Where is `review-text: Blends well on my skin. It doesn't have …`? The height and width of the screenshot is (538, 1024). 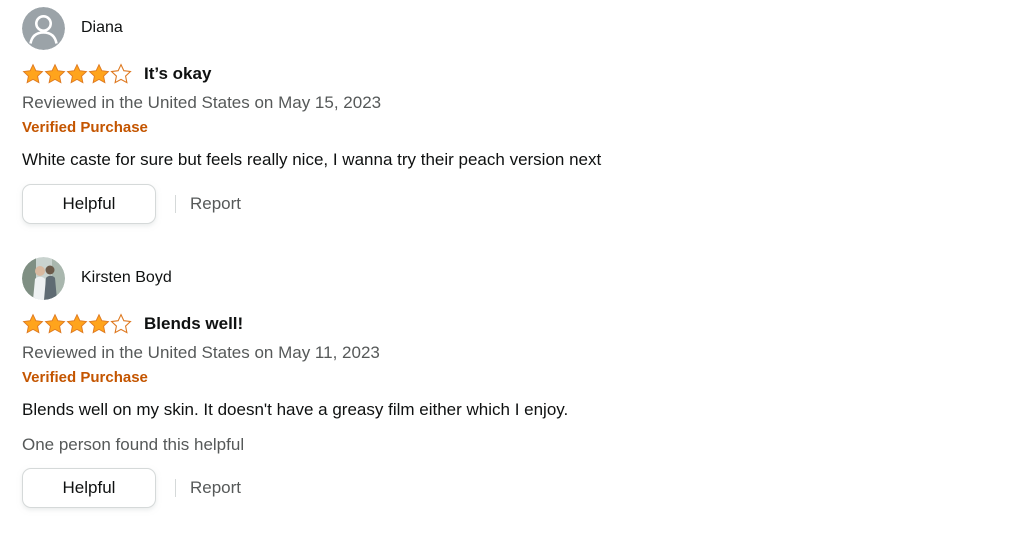 review-text: Blends well on my skin. It doesn't have … is located at coordinates (295, 409).